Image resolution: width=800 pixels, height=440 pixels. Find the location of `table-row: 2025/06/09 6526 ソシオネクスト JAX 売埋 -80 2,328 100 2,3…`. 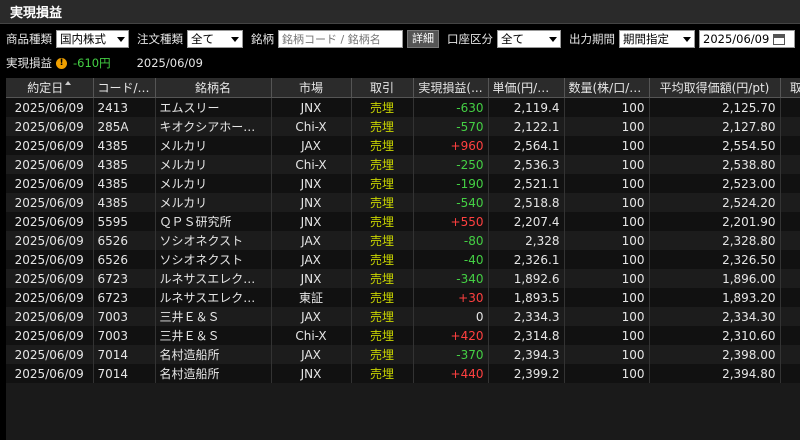

table-row: 2025/06/09 6526 ソシオネクスト JAX 売埋 -80 2,328 100 2,3… is located at coordinates (403, 240).